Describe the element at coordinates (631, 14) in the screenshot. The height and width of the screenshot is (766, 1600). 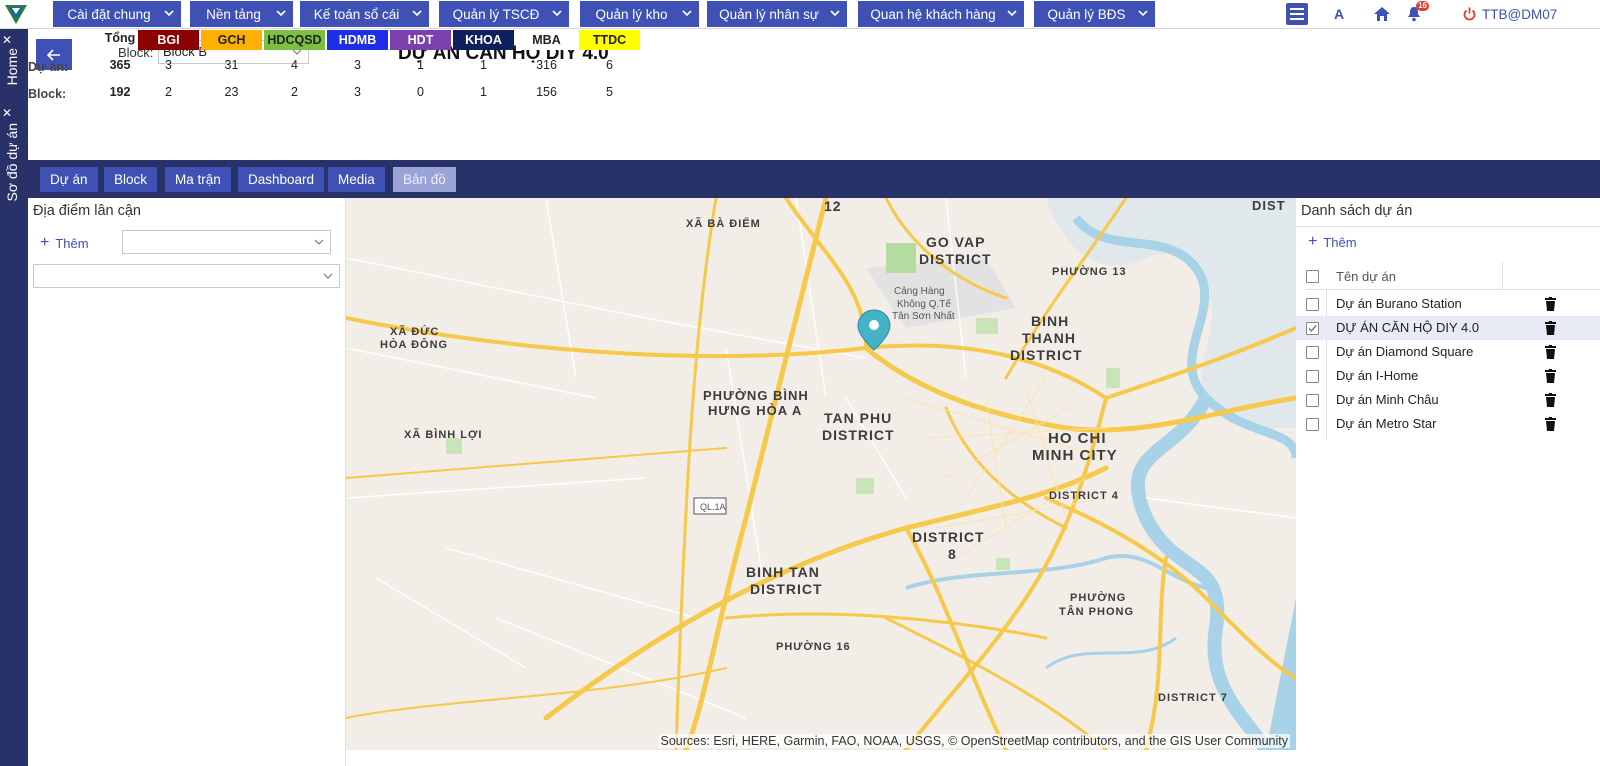
I see `top-menu-label: Quản lý kho` at that location.